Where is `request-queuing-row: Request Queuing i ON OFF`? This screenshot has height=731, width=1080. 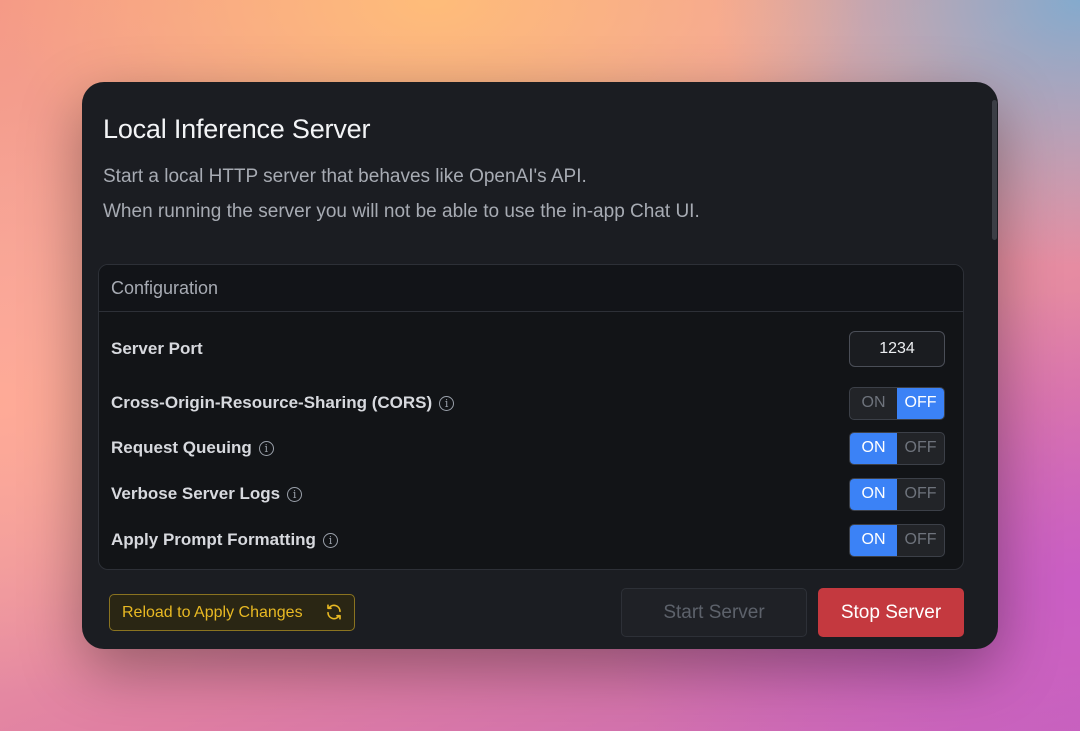
request-queuing-row: Request Queuing i ON OFF is located at coordinates (528, 448).